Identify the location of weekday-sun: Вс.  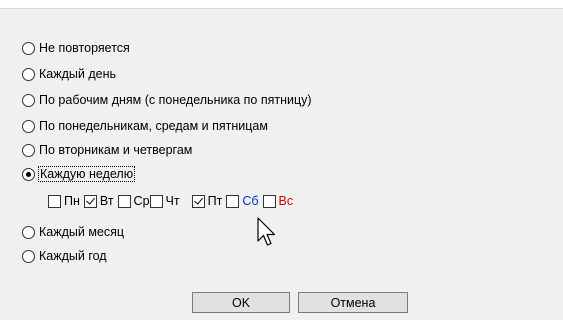
(278, 201).